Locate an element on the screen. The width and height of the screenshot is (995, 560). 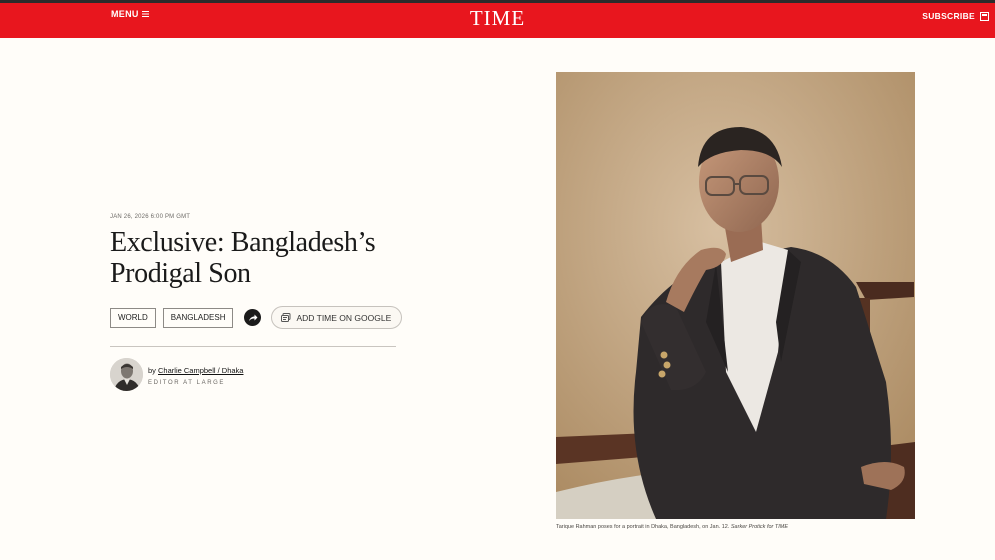
author-link: Charlie Campbell / Dhaka is located at coordinates (200, 370).